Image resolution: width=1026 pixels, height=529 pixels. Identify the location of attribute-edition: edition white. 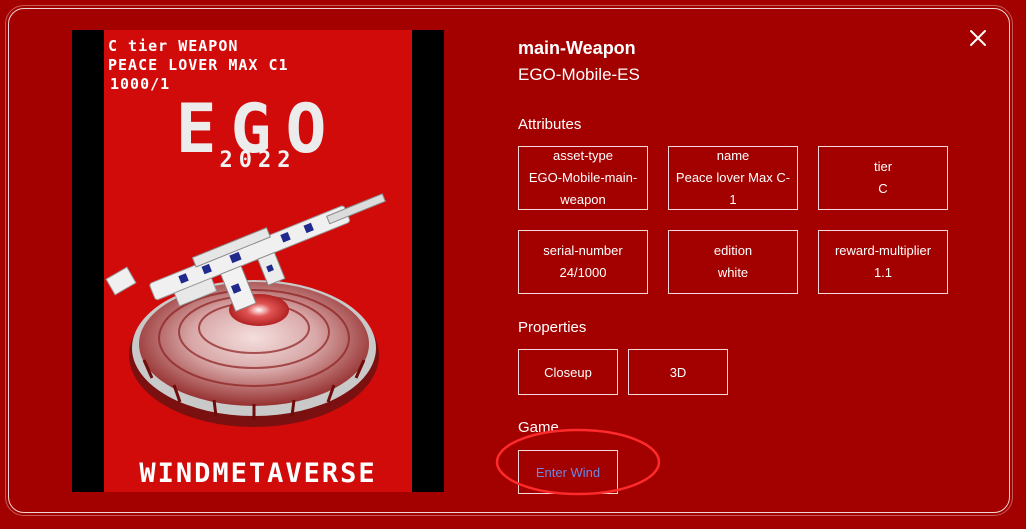
(733, 262).